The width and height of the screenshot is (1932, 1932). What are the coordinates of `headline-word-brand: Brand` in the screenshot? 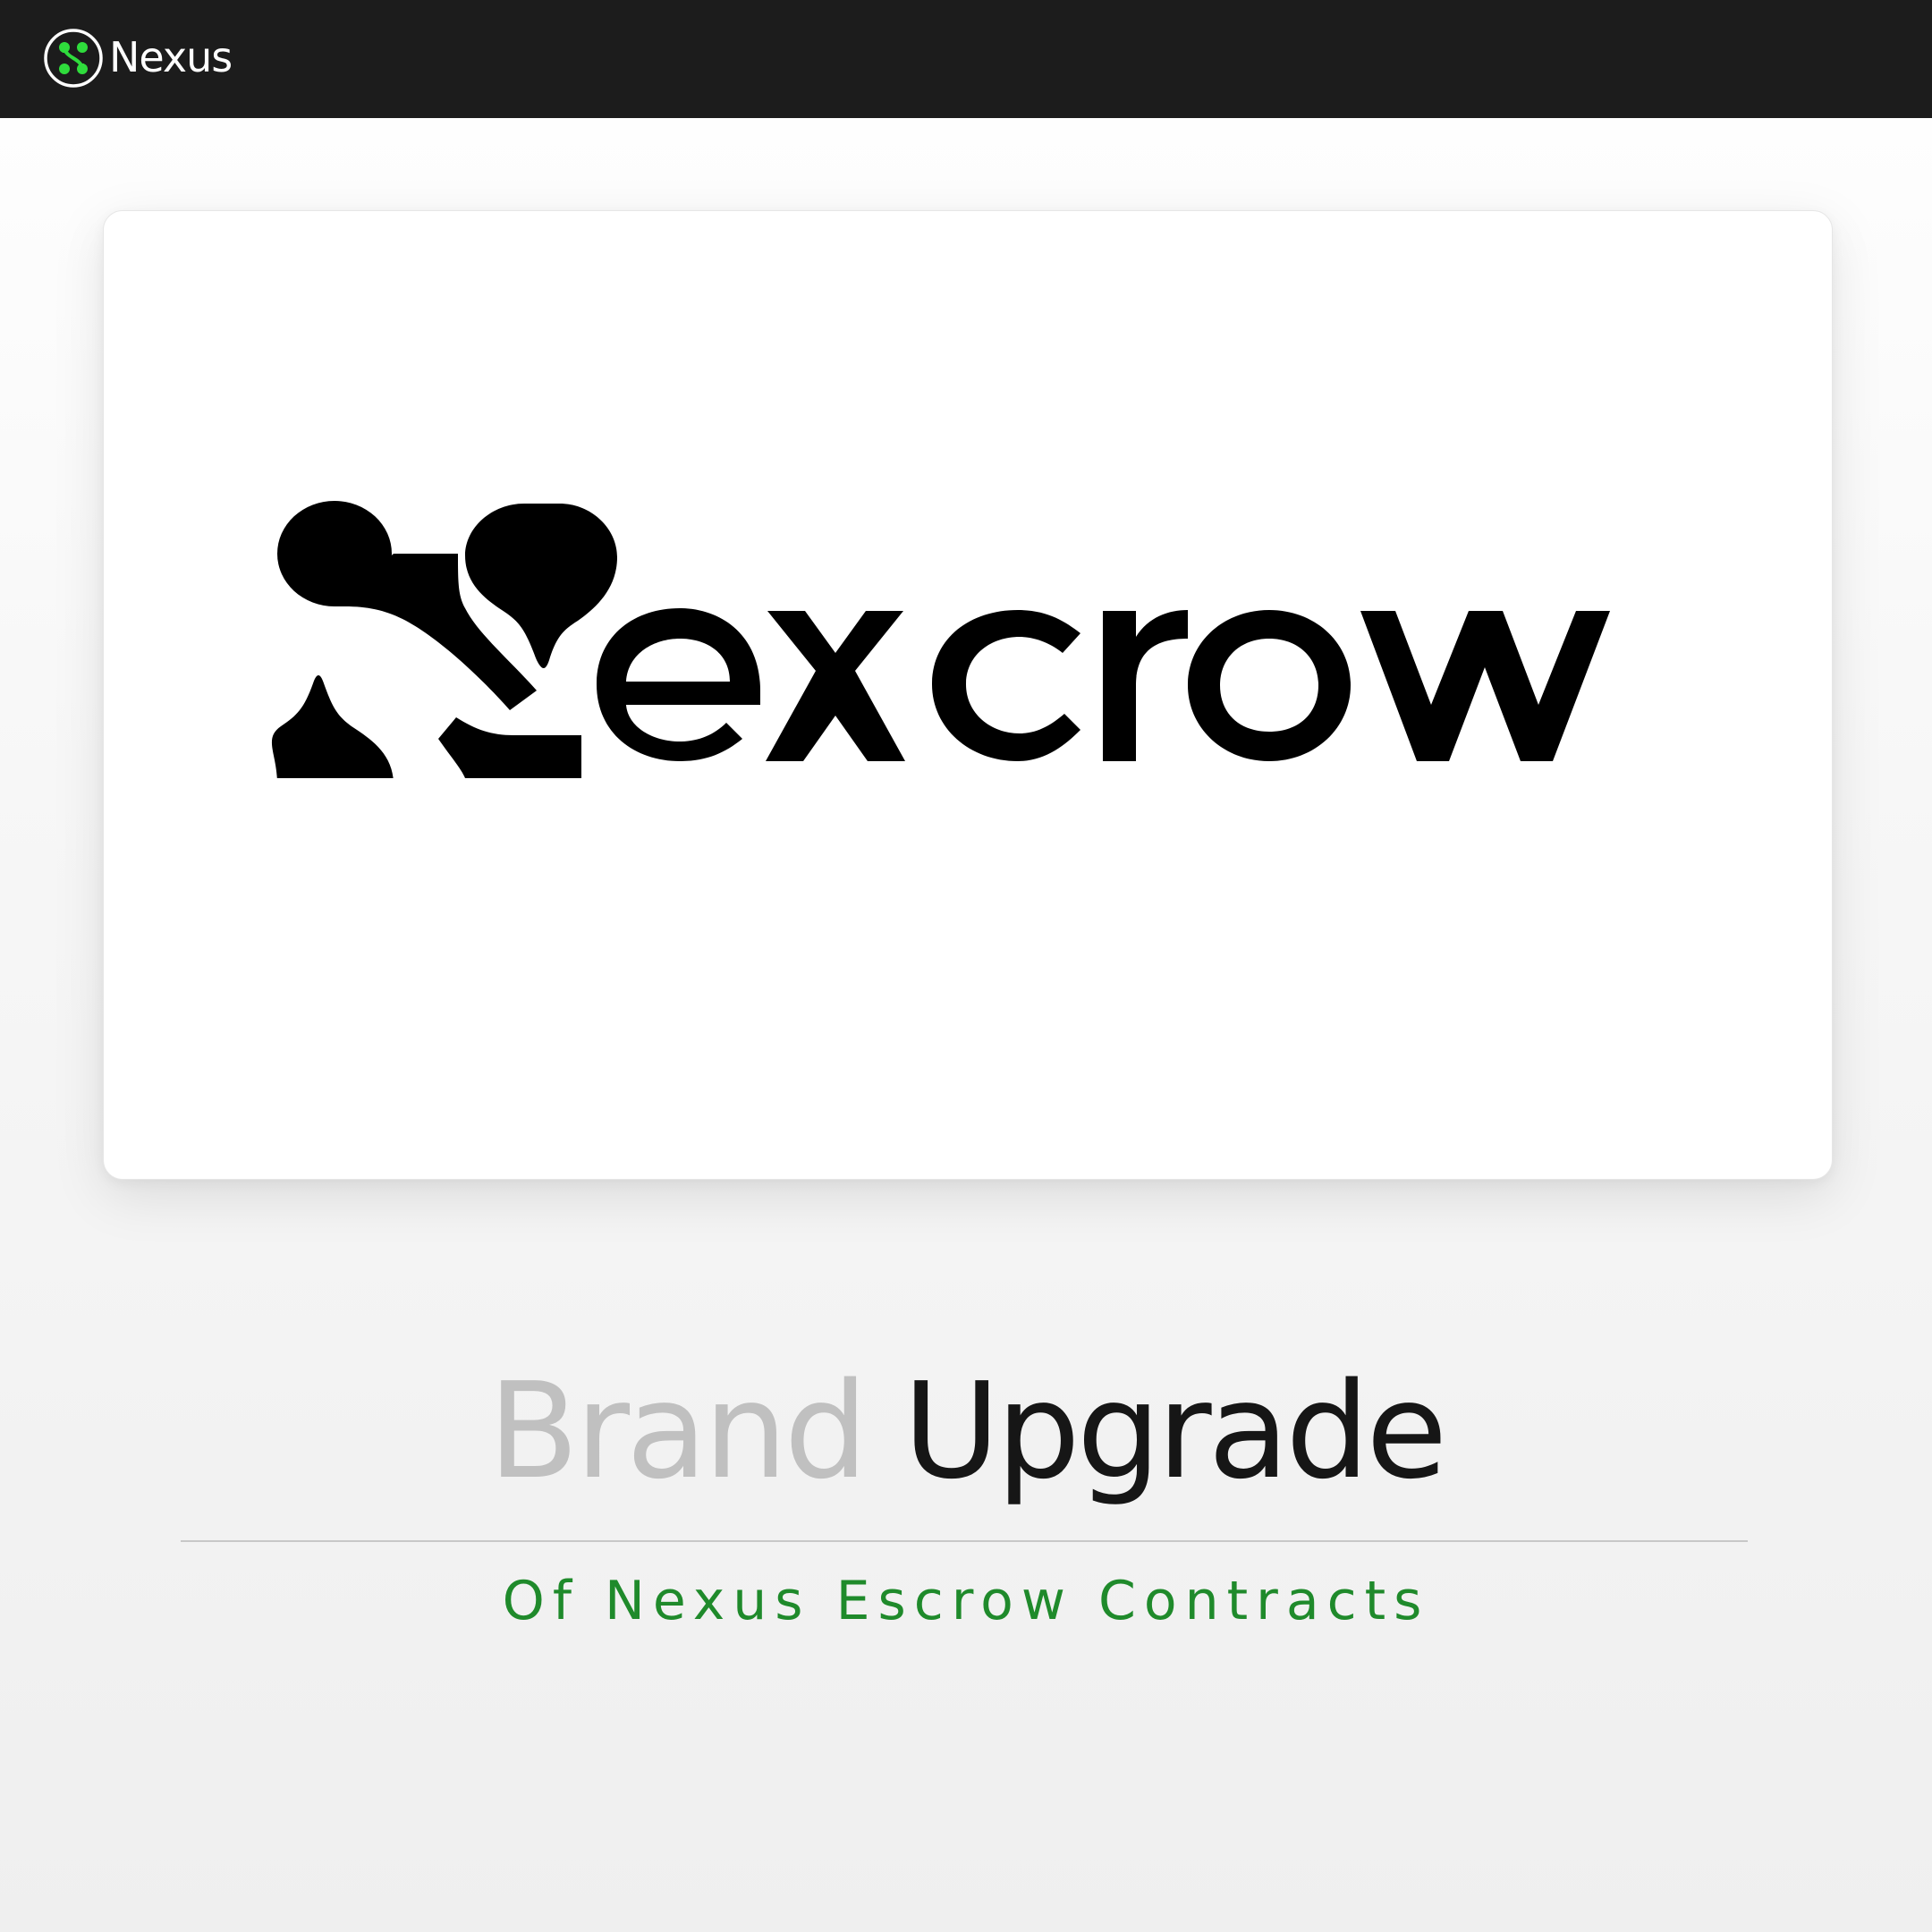 It's located at (678, 1431).